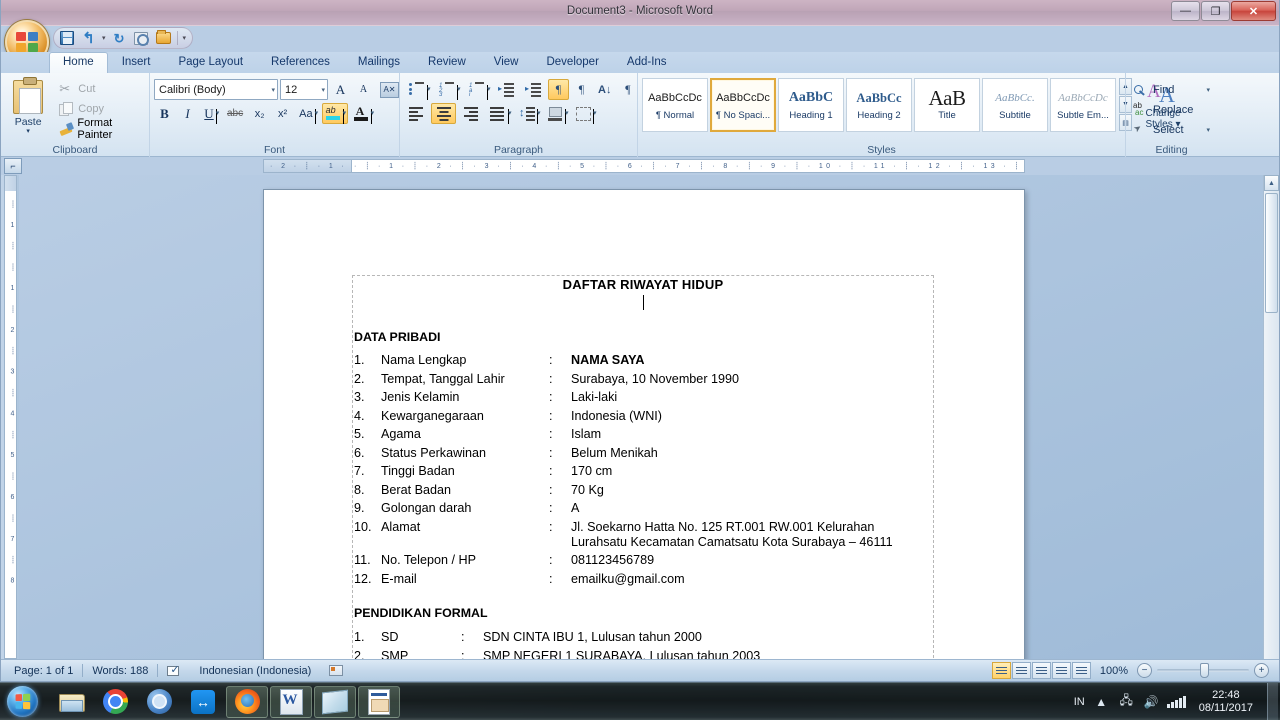 The image size is (1280, 720). What do you see at coordinates (291, 701) in the screenshot?
I see `taskbar-microsoft-word` at bounding box center [291, 701].